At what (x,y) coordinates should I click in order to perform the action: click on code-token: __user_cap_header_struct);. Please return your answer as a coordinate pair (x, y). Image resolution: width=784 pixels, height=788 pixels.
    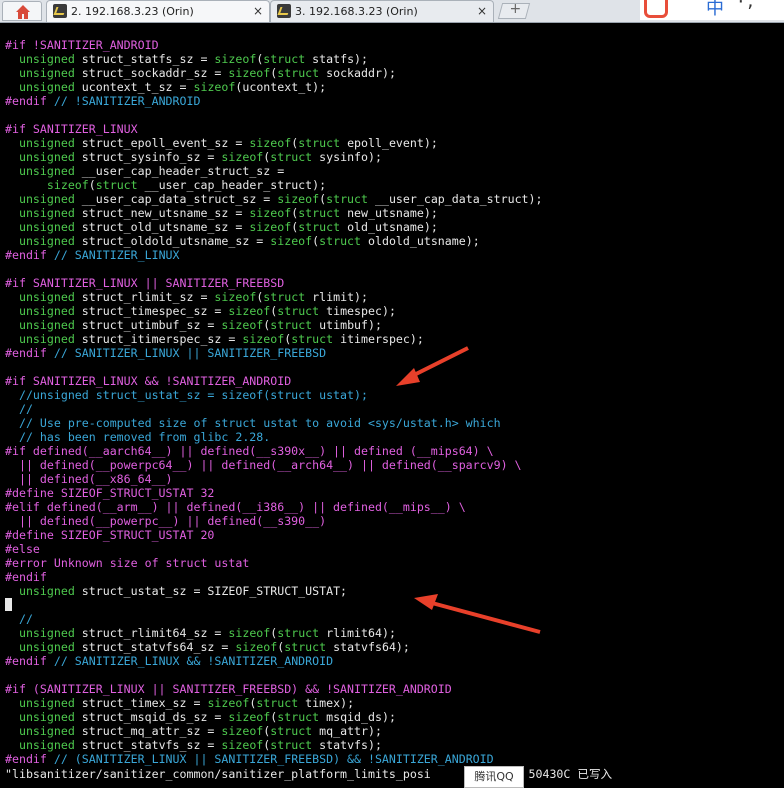
    Looking at the image, I should click on (232, 185).